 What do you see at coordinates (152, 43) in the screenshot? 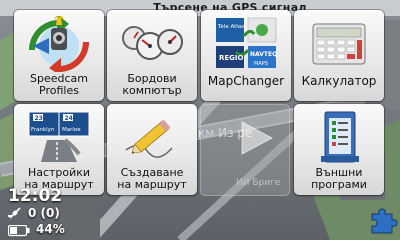
I see `gauges-icon` at bounding box center [152, 43].